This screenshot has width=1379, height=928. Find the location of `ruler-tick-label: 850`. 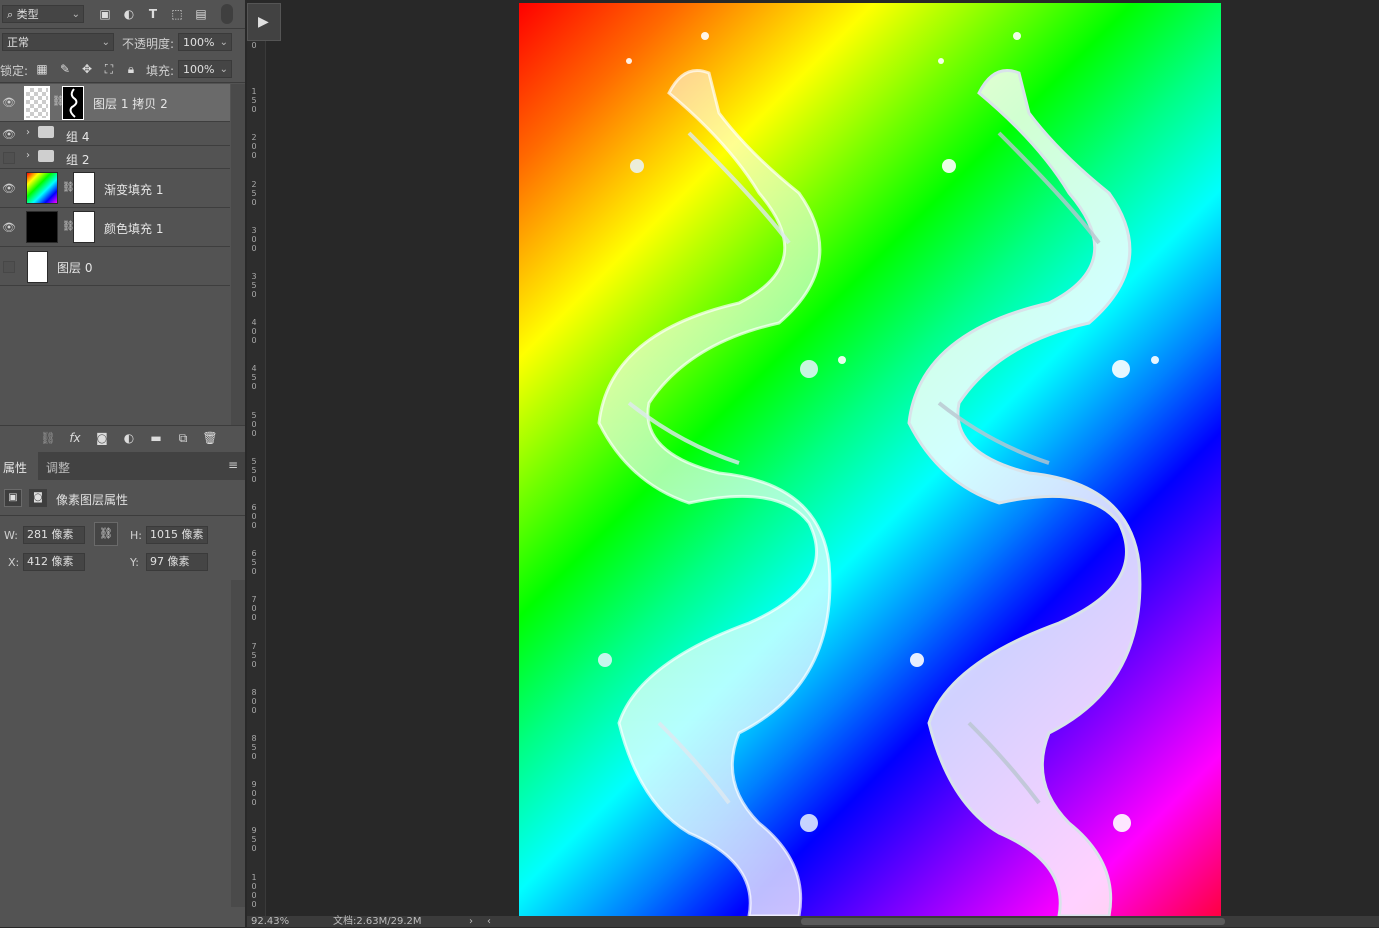

ruler-tick-label: 850 is located at coordinates (254, 747).